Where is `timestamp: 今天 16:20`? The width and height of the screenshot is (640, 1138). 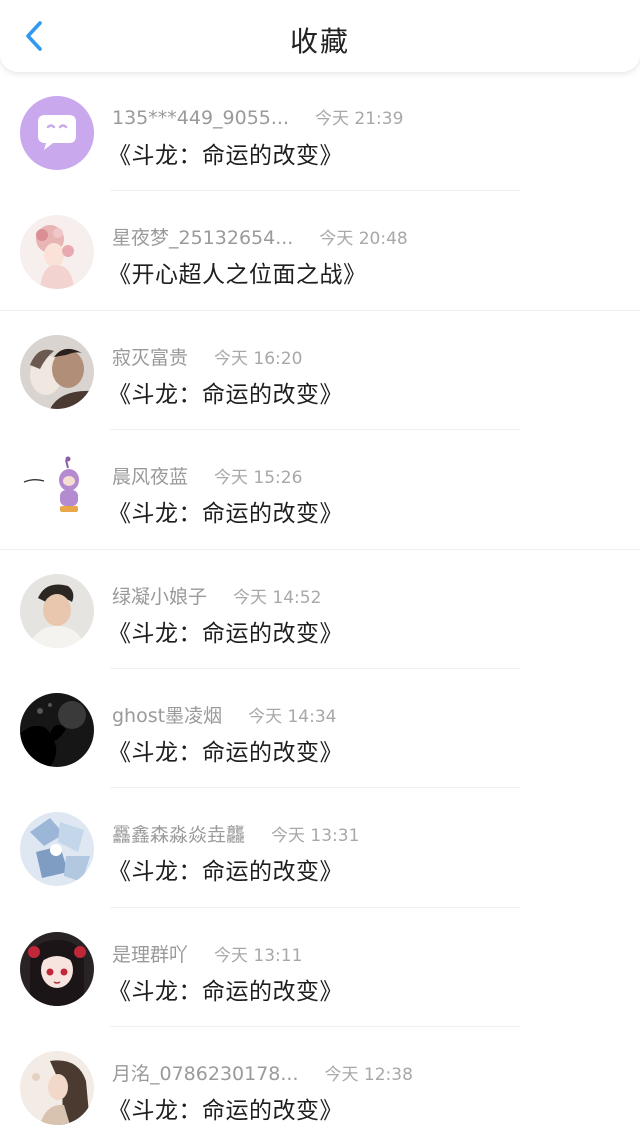 timestamp: 今天 16:20 is located at coordinates (258, 358).